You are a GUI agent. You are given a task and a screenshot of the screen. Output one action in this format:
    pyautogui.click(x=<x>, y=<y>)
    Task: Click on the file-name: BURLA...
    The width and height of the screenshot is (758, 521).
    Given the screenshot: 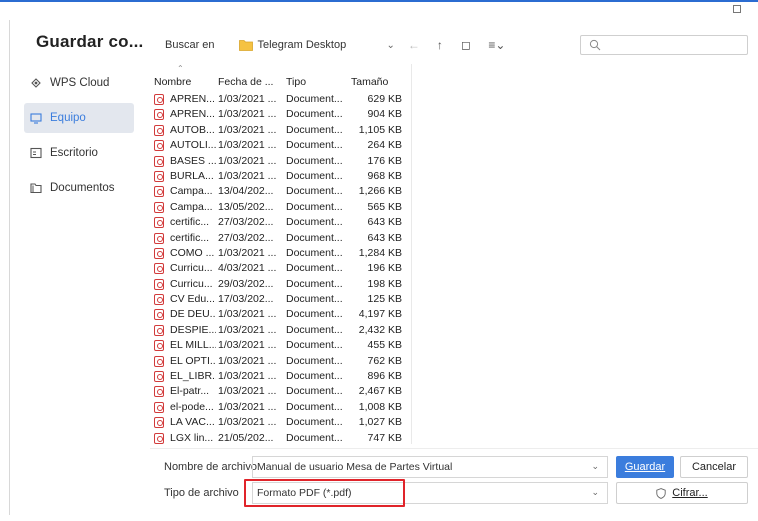 What is the action you would take?
    pyautogui.click(x=192, y=175)
    